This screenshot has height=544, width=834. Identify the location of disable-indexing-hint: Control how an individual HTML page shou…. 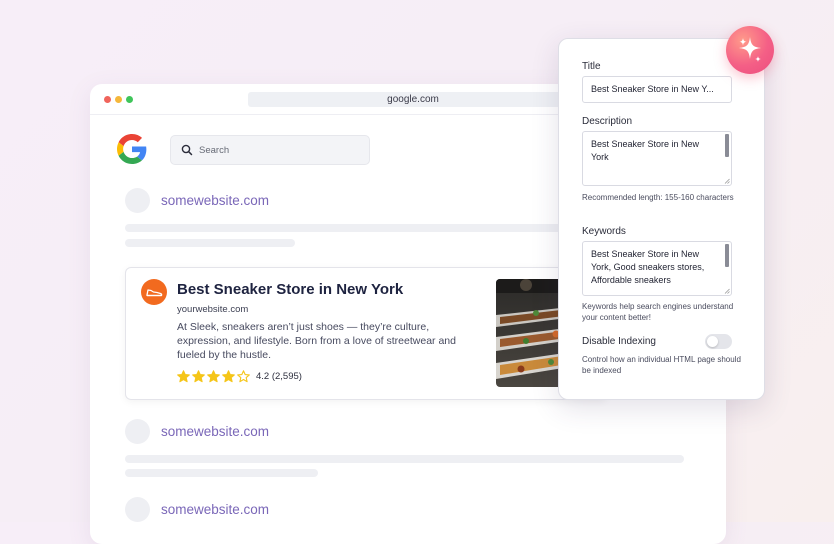
(661, 365).